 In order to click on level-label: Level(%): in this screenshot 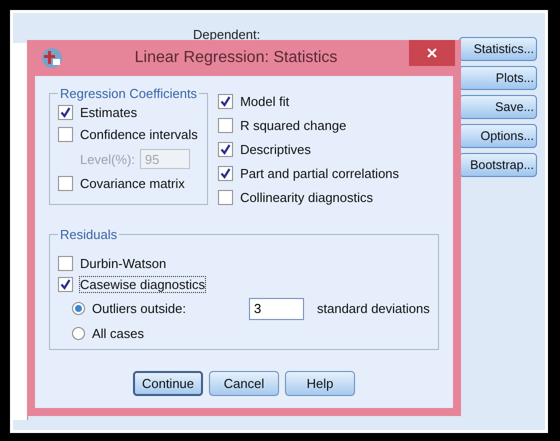, I will do `click(107, 159)`.